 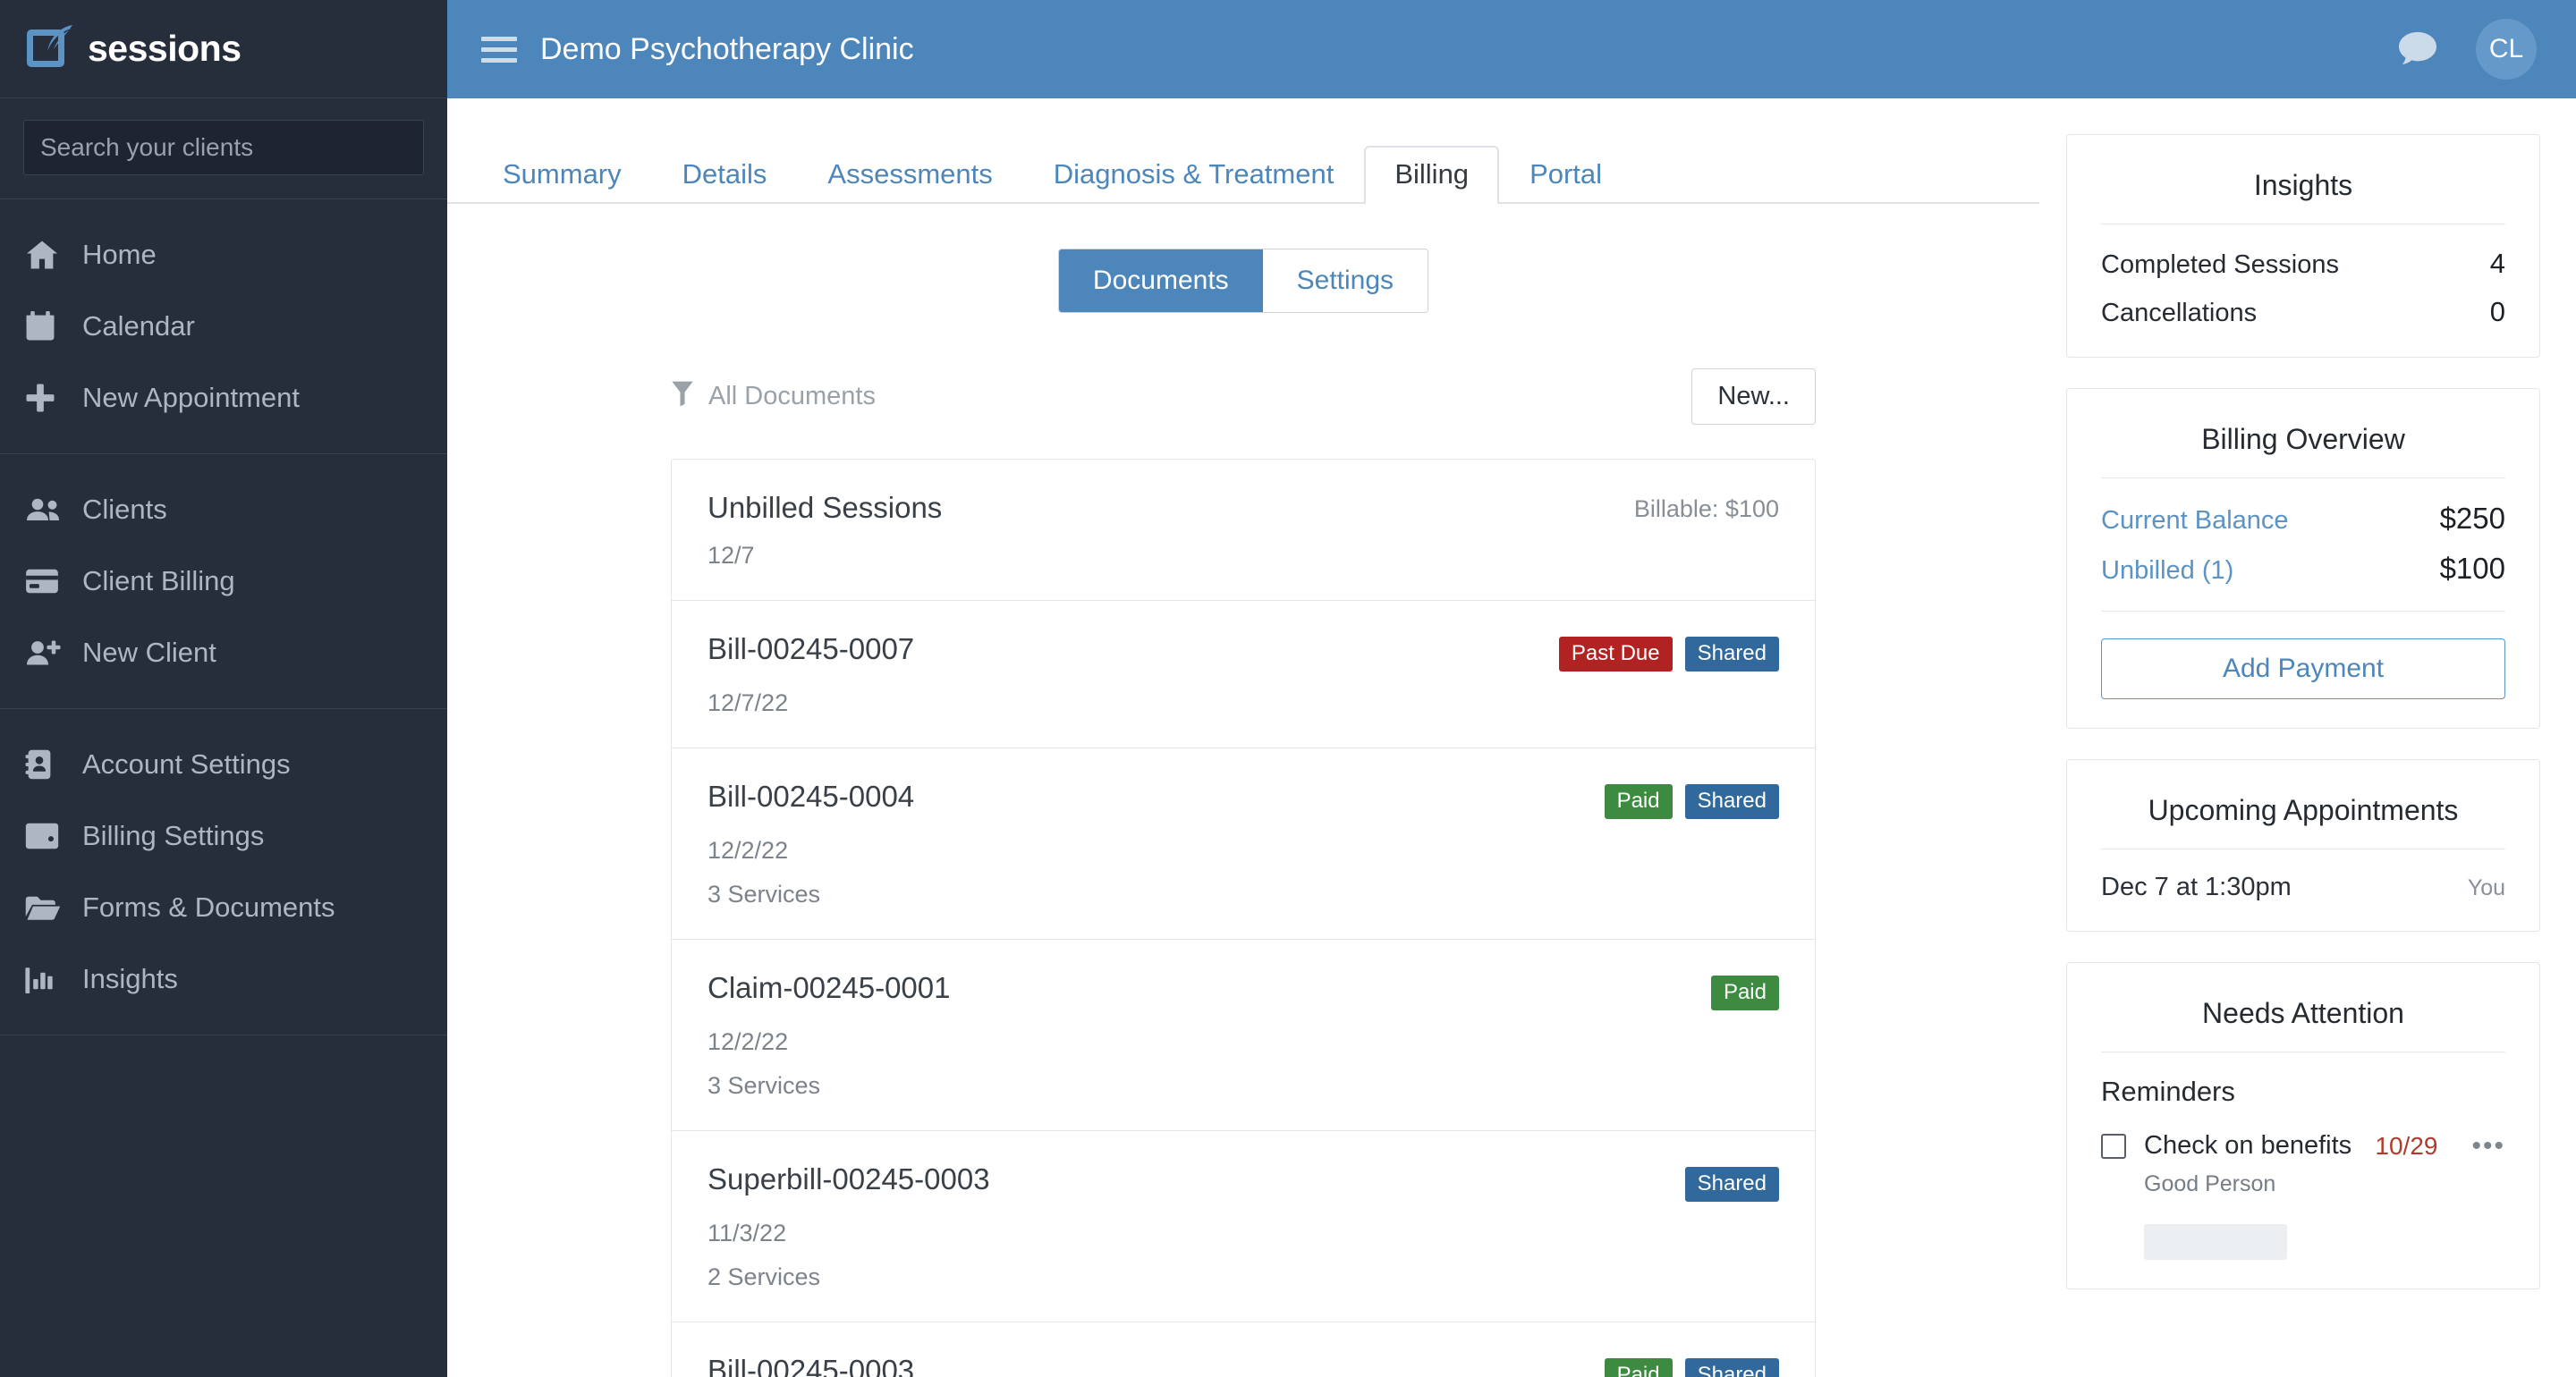 What do you see at coordinates (138, 326) in the screenshot?
I see `sidebar-item-label: Calendar` at bounding box center [138, 326].